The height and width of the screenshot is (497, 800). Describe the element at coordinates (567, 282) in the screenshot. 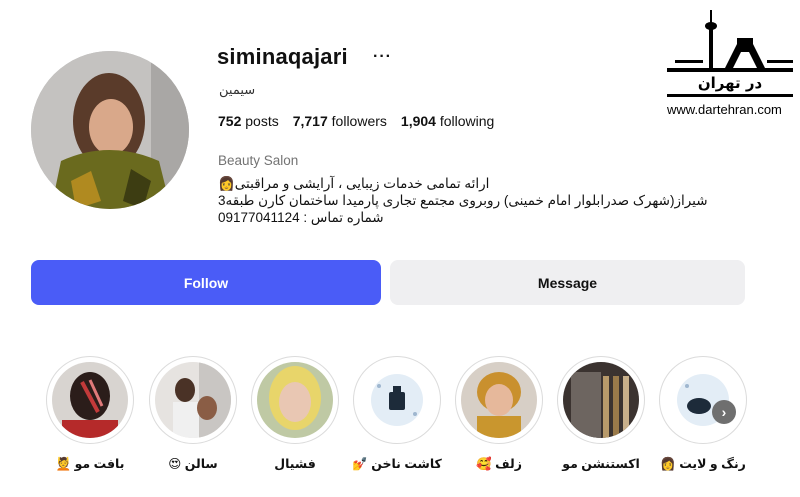

I see `message-button: Message` at that location.